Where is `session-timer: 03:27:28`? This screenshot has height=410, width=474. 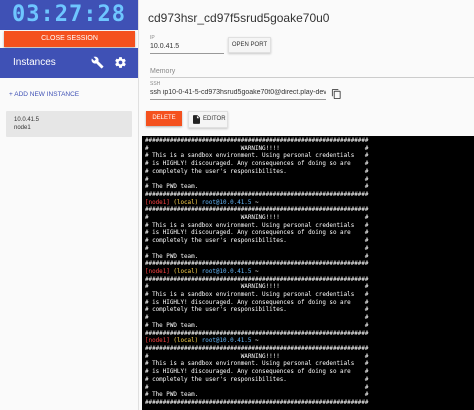 session-timer: 03:27:28 is located at coordinates (69, 14).